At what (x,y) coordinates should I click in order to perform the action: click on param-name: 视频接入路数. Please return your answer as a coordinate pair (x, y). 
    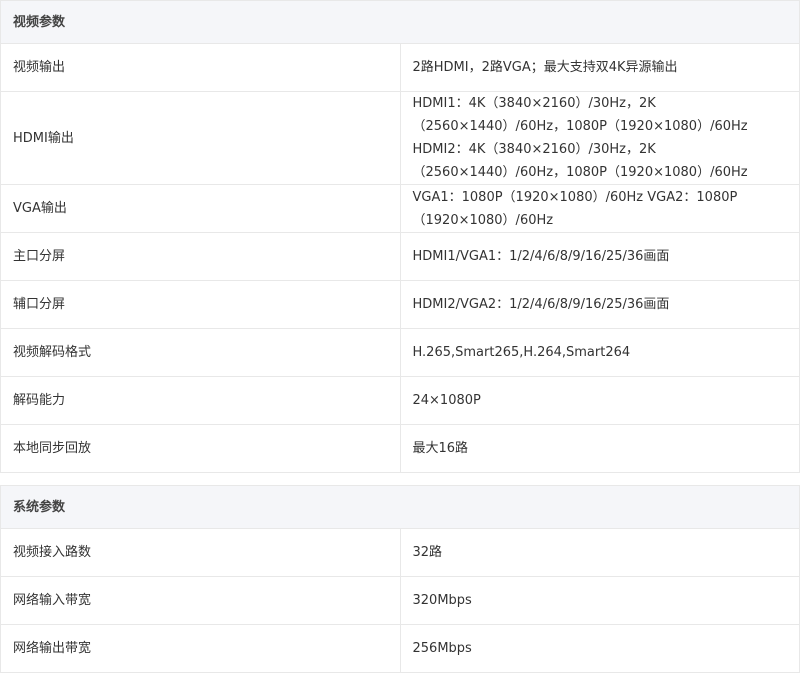
    Looking at the image, I should click on (200, 552).